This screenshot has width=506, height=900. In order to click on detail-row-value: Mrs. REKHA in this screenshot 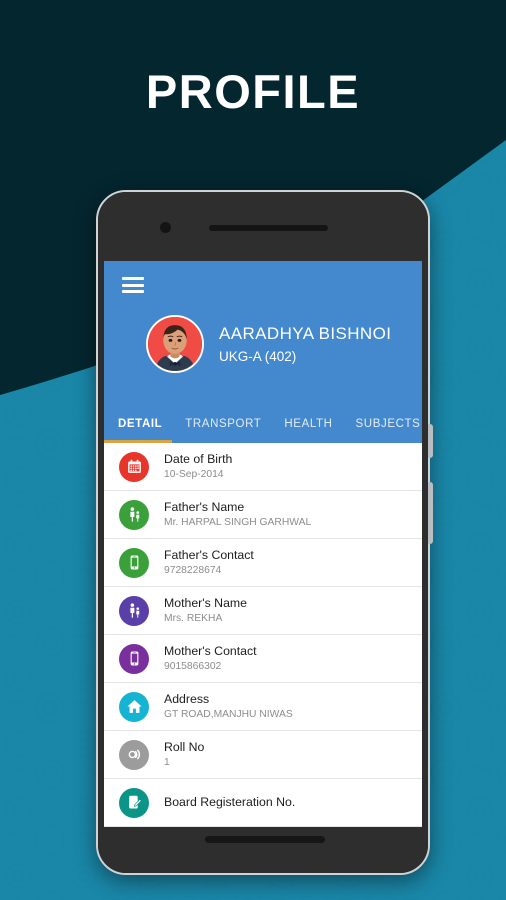, I will do `click(193, 618)`.